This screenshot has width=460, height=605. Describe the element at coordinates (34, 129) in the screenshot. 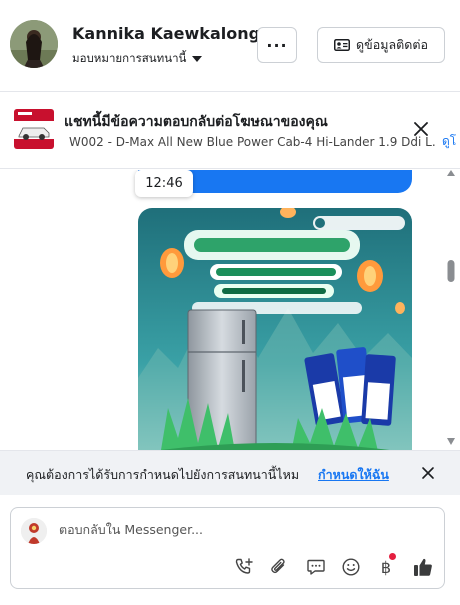

I see `ad-thumbnail` at that location.